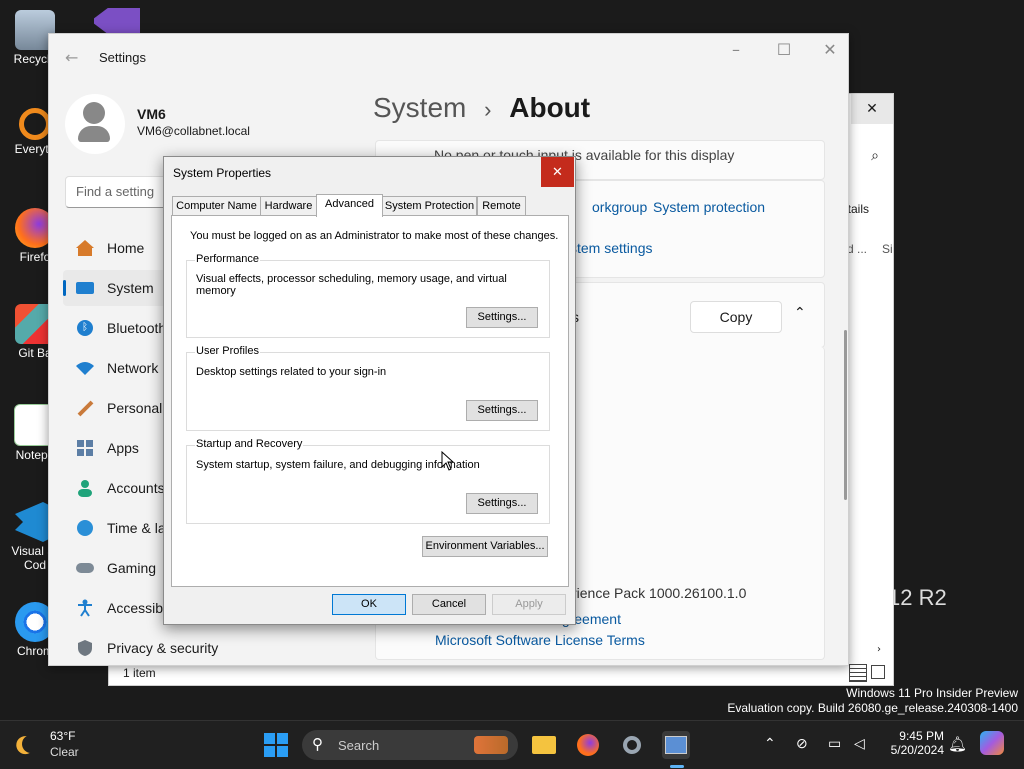 The width and height of the screenshot is (1024, 769). Describe the element at coordinates (122, 57) in the screenshot. I see `settings-app-title: Settings` at that location.